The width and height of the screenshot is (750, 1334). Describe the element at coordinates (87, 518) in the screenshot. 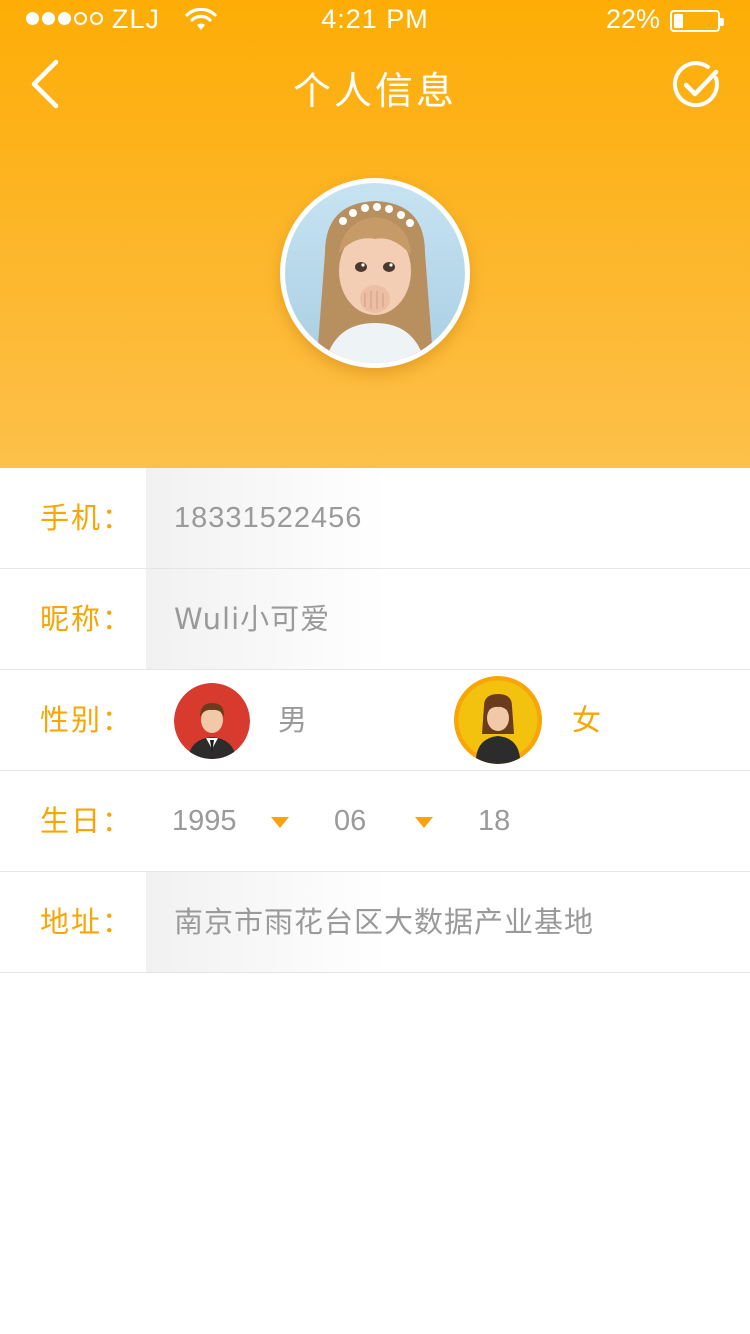

I see `phone-label: 手机：` at that location.